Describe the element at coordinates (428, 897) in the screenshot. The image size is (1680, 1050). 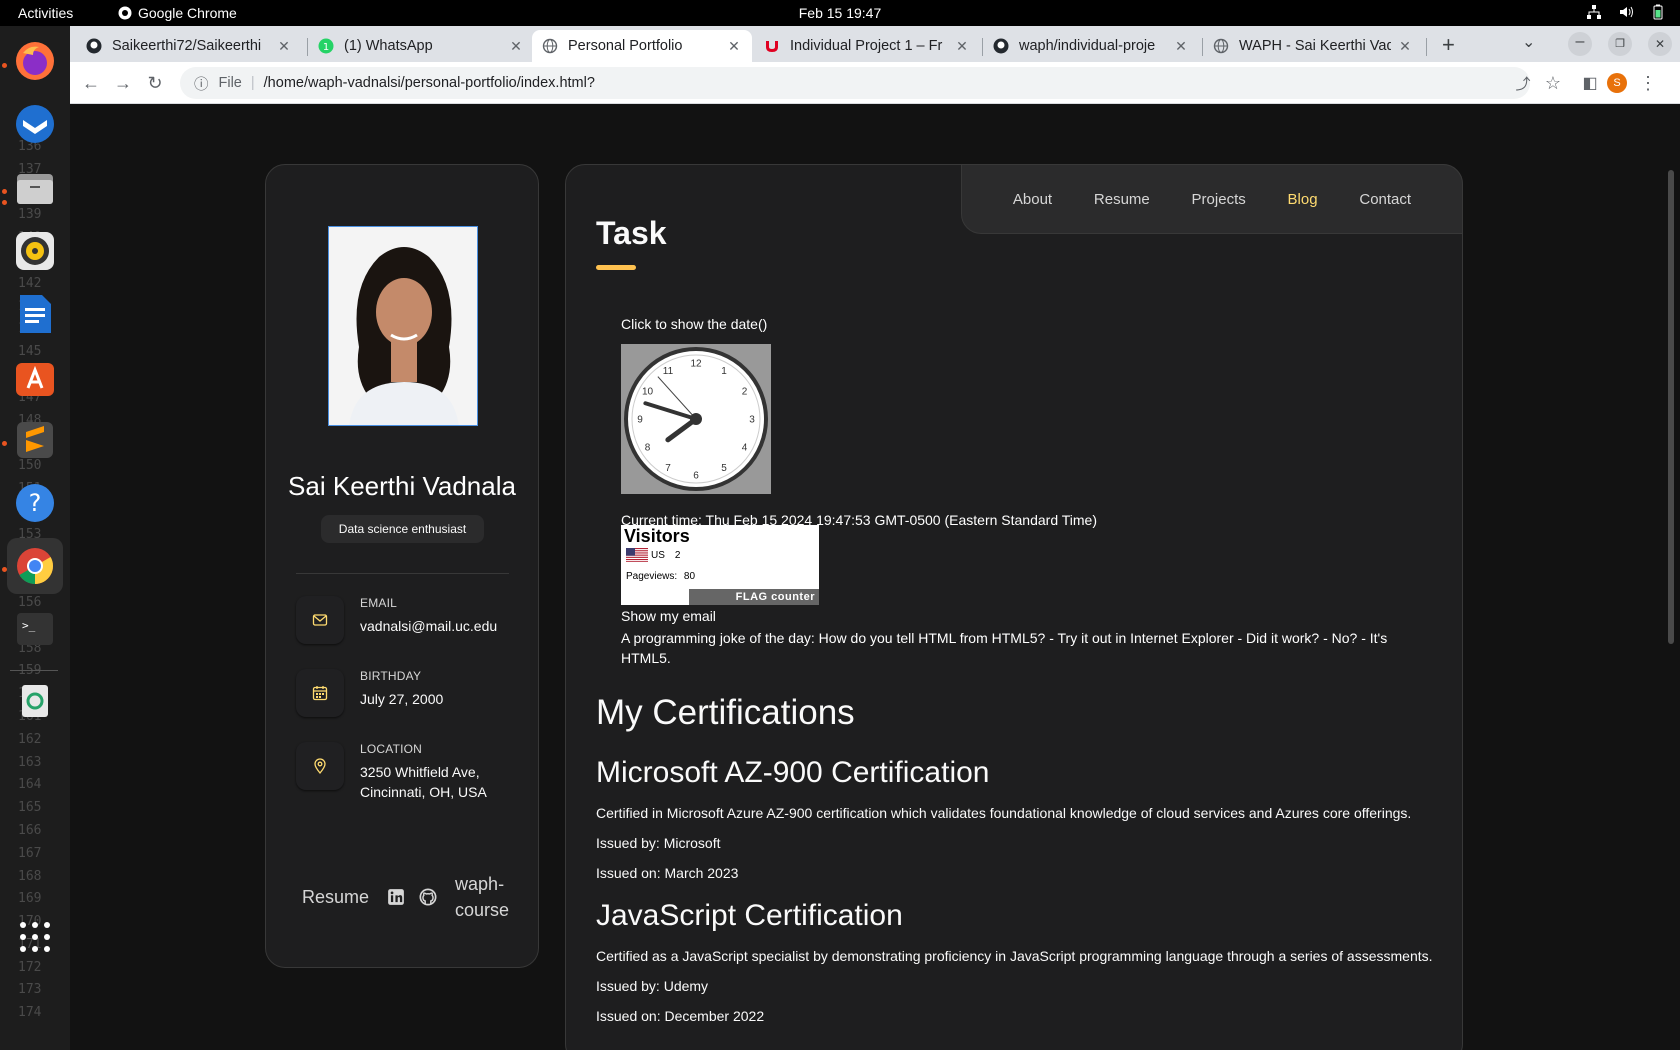
I see `github-icon` at that location.